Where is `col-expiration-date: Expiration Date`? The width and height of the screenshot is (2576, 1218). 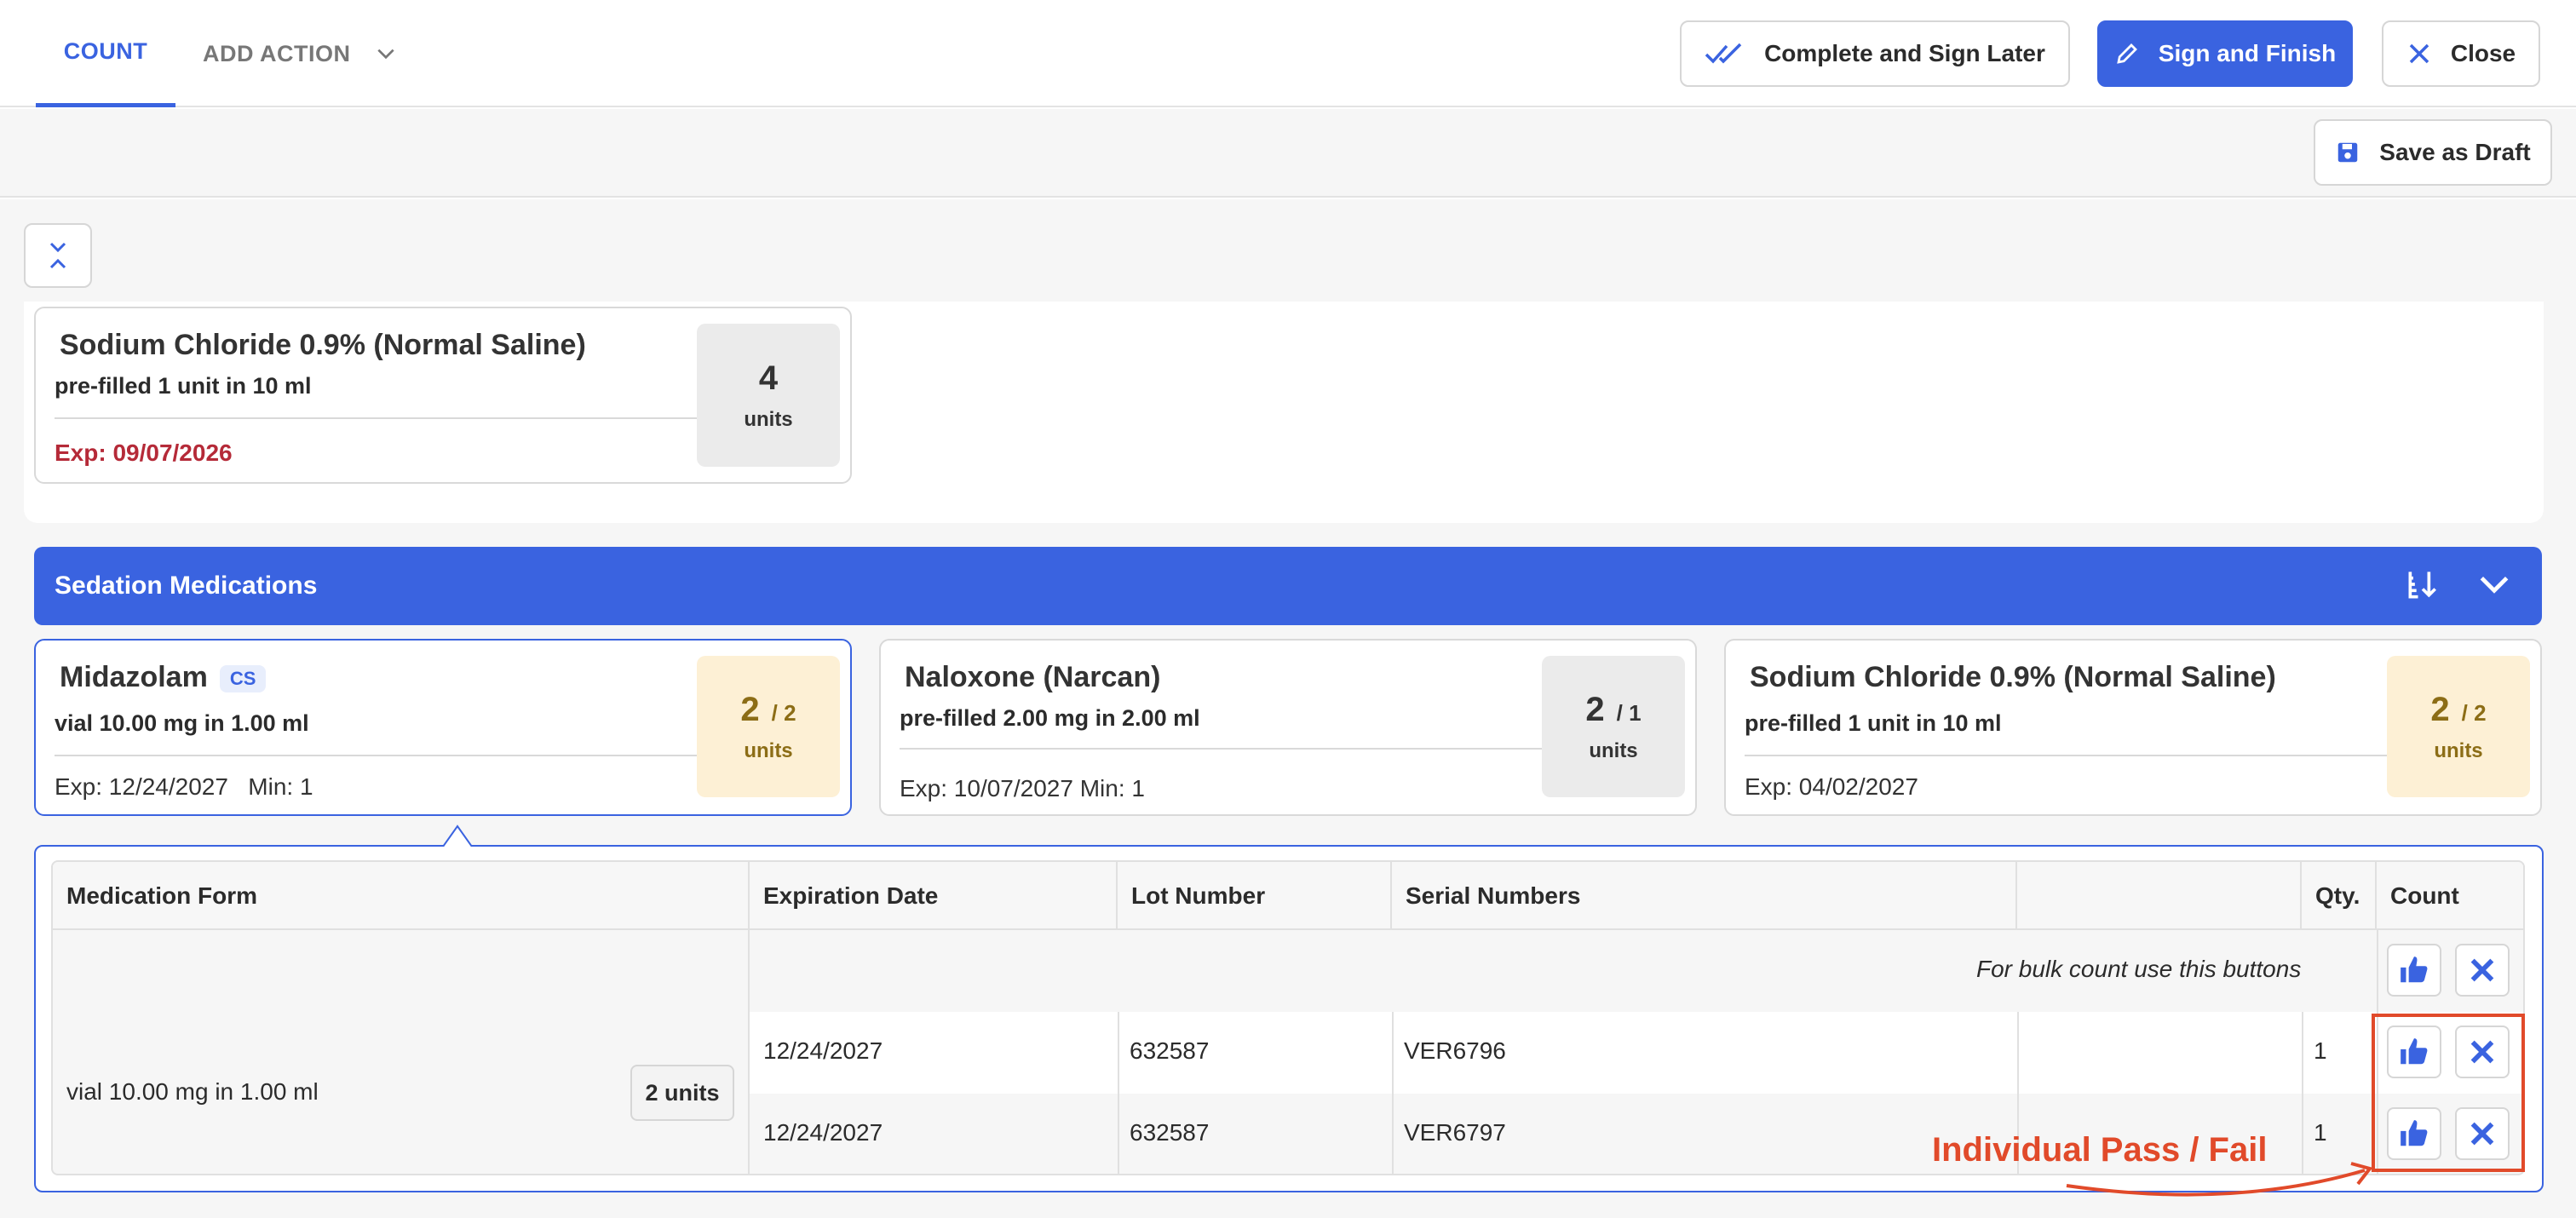
col-expiration-date: Expiration Date is located at coordinates (934, 896).